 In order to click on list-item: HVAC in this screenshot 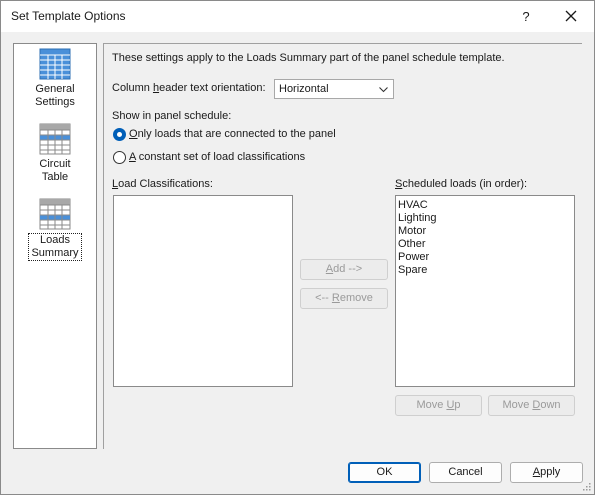, I will do `click(485, 205)`.